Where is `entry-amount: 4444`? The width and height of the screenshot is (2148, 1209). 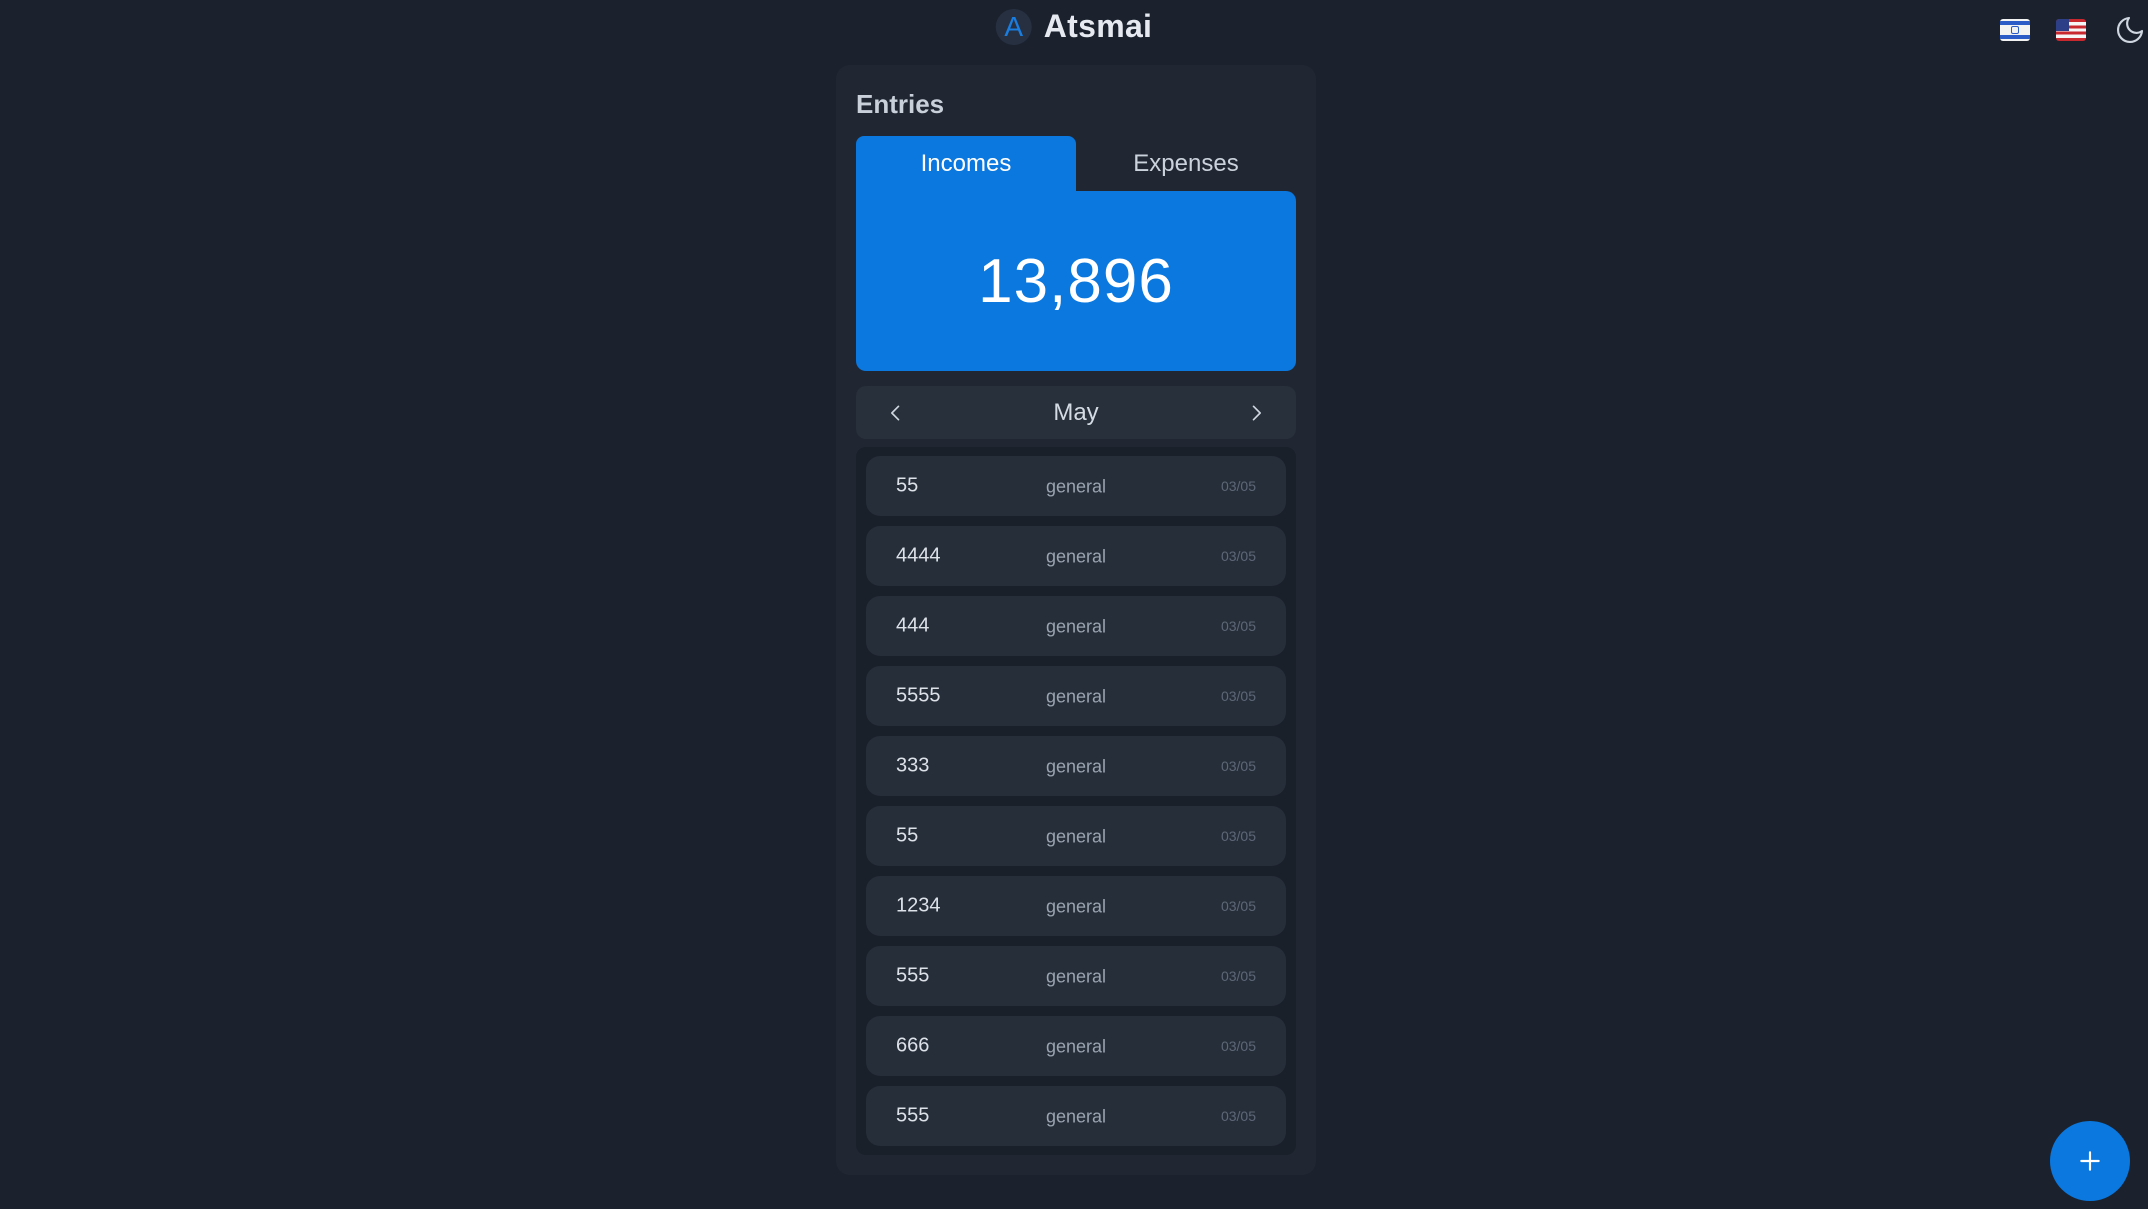
entry-amount: 4444 is located at coordinates (918, 555).